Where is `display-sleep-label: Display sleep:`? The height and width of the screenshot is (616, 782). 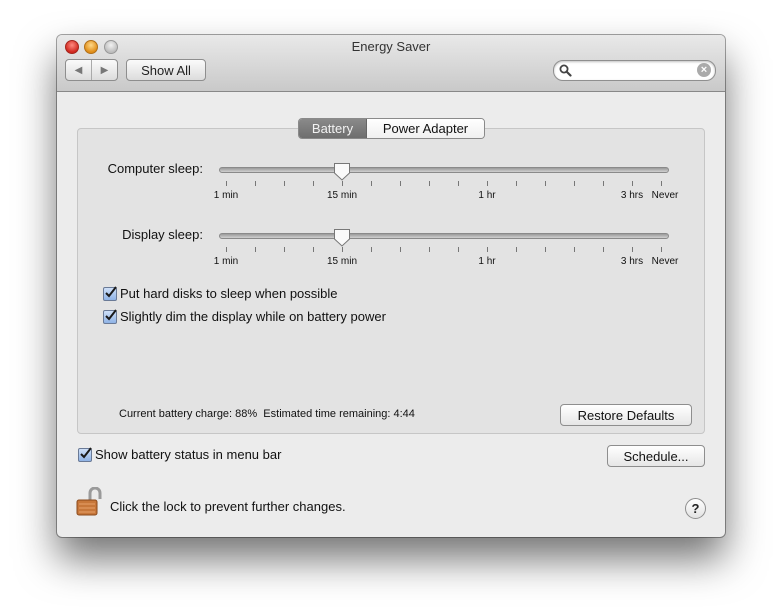
display-sleep-label: Display sleep: is located at coordinates (162, 234).